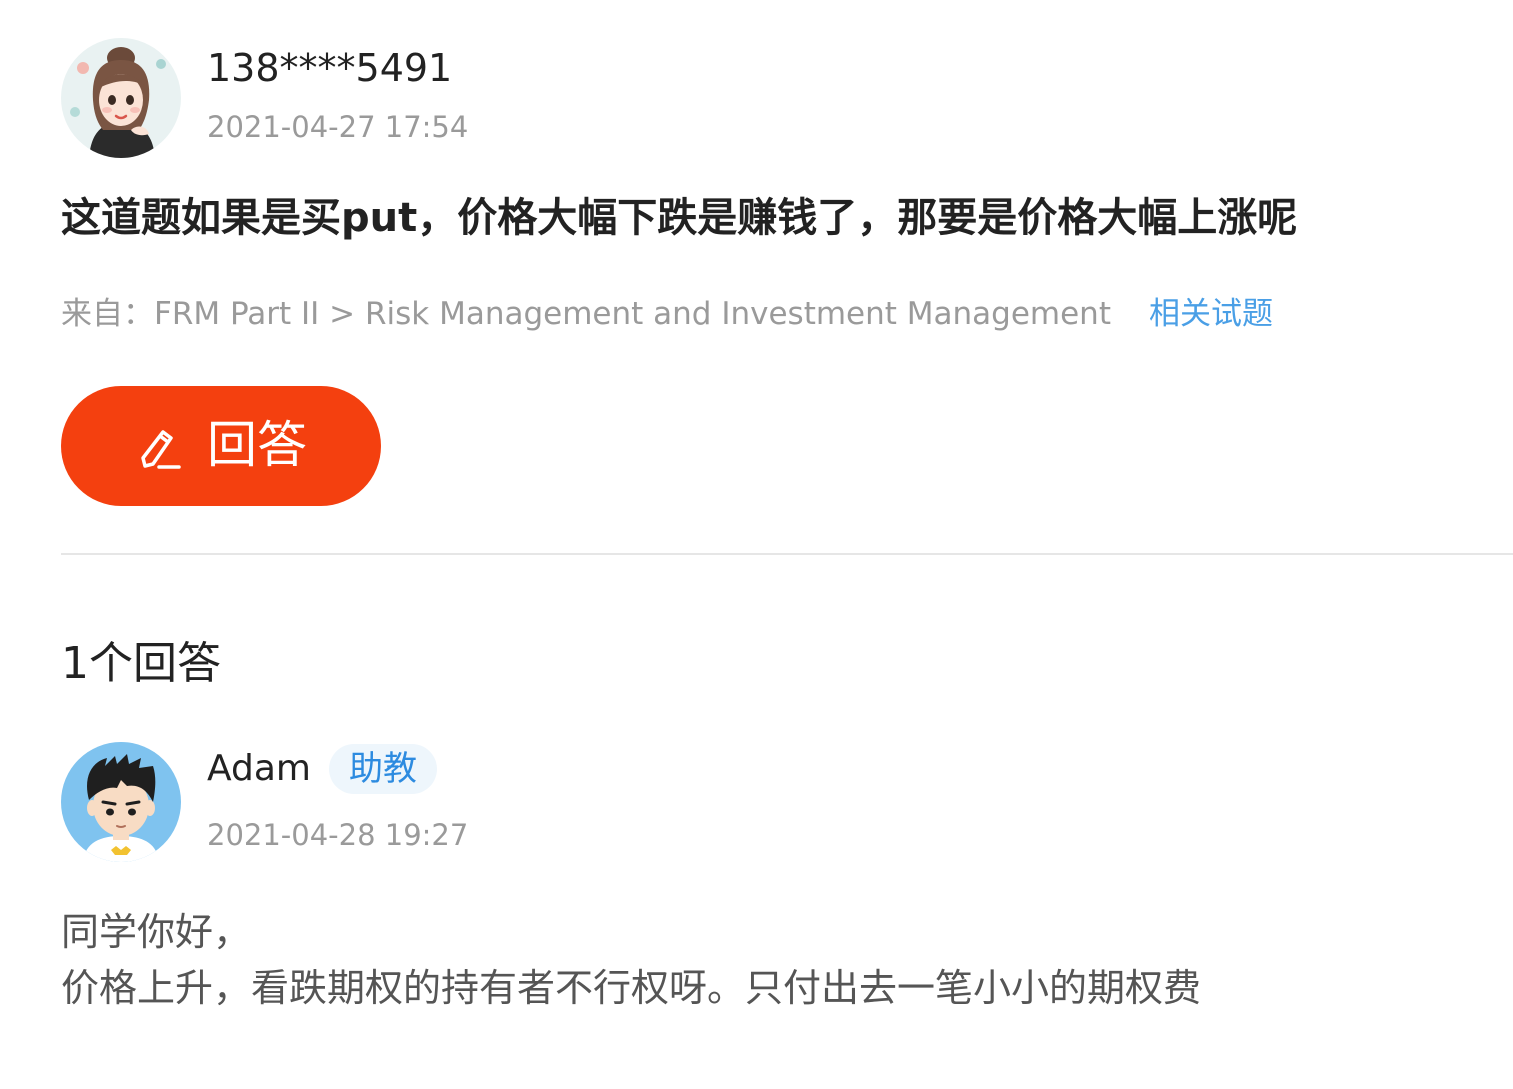  What do you see at coordinates (338, 127) in the screenshot?
I see `asker-timestamp: 2021-04-27 17:54` at bounding box center [338, 127].